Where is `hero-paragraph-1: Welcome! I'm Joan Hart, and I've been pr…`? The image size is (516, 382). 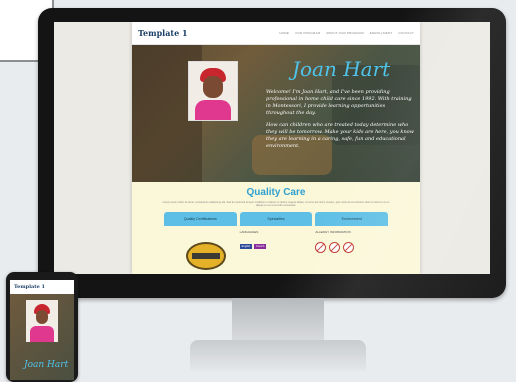 hero-paragraph-1: Welcome! I'm Joan Hart, and I've been pr… is located at coordinates (339, 102).